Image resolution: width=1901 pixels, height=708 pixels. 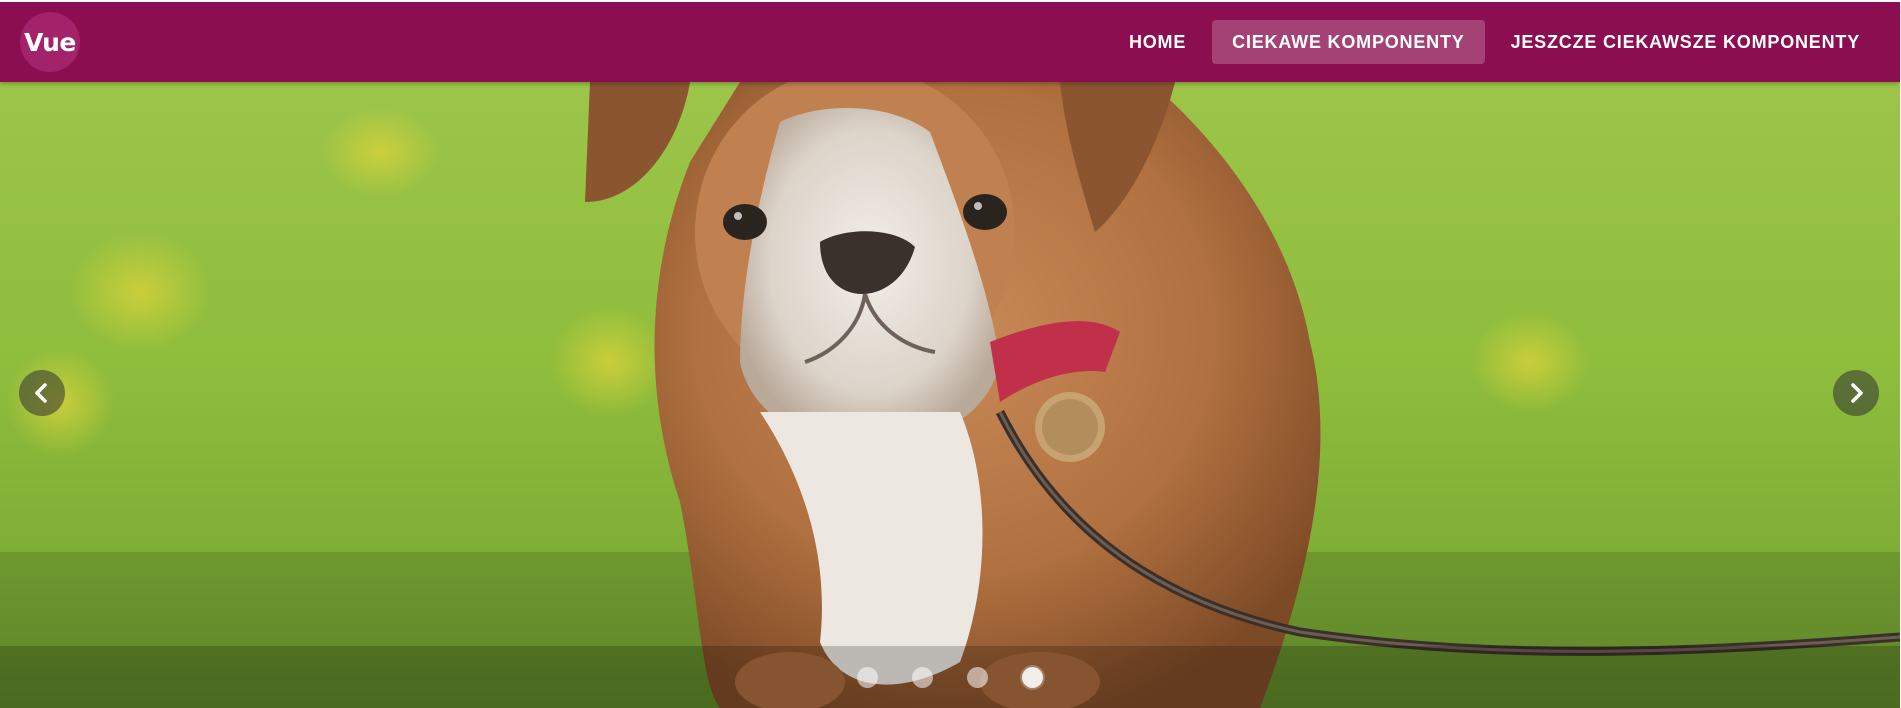 What do you see at coordinates (1157, 42) in the screenshot?
I see `nav-home-button: HOME` at bounding box center [1157, 42].